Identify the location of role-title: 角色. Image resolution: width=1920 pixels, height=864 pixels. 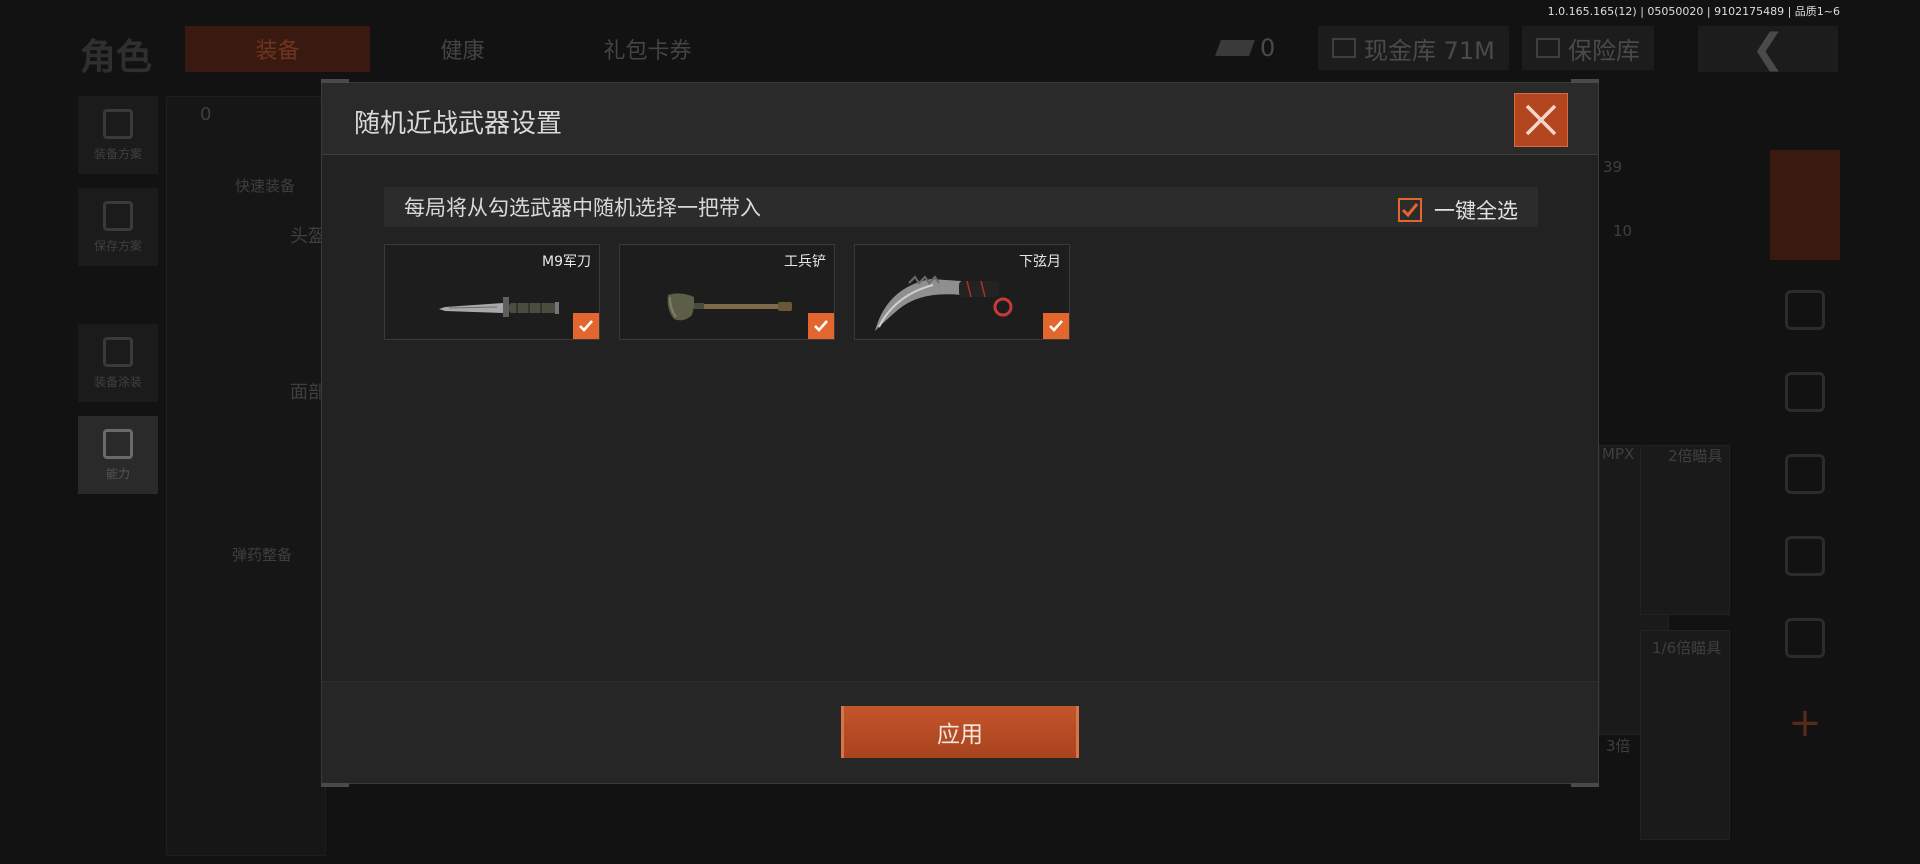
(116, 57).